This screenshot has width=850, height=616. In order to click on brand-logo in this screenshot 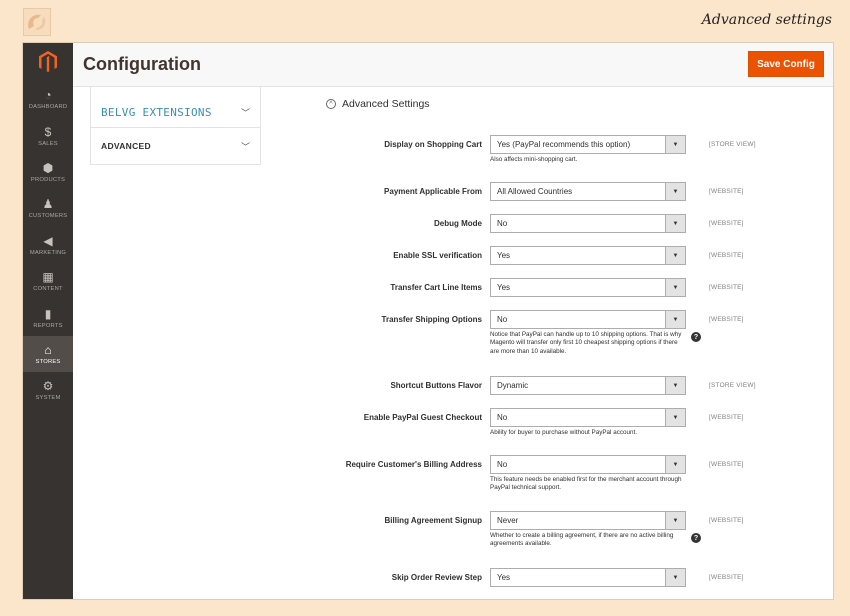, I will do `click(37, 22)`.